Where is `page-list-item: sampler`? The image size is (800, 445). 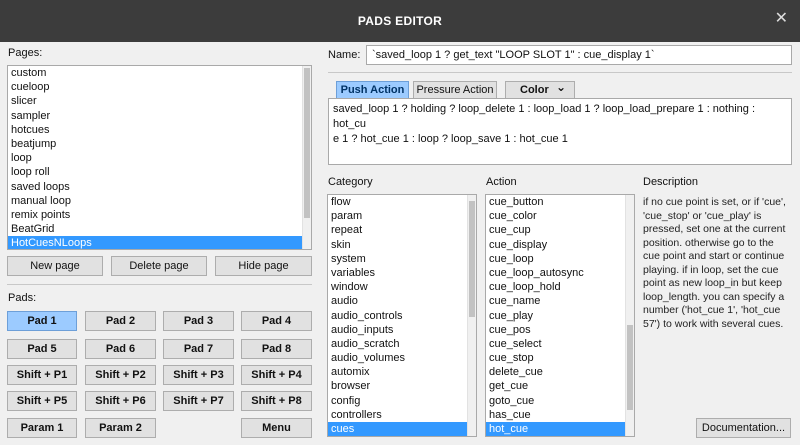
page-list-item: sampler is located at coordinates (159, 116).